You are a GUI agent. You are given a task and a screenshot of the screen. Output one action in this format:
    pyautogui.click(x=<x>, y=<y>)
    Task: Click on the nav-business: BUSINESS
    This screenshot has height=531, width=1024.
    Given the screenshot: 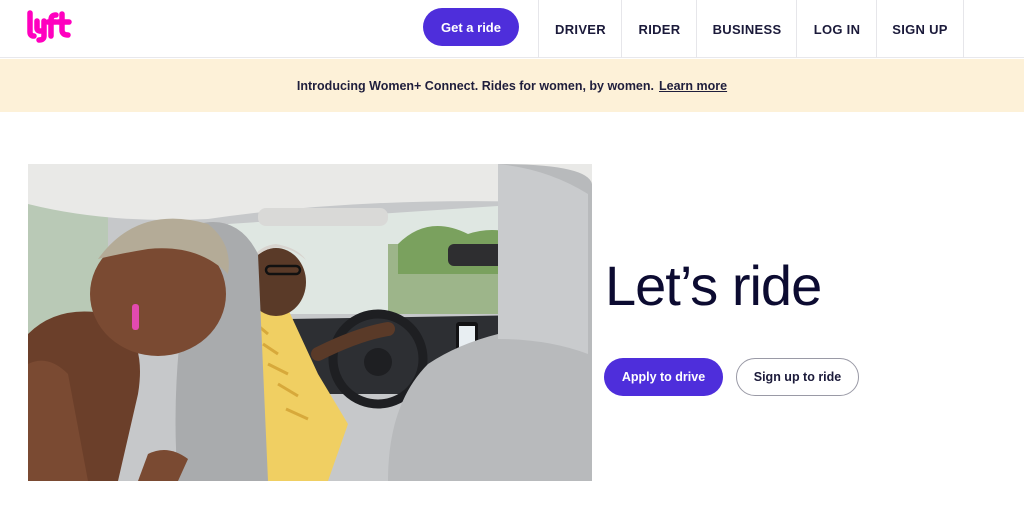 What is the action you would take?
    pyautogui.click(x=746, y=29)
    